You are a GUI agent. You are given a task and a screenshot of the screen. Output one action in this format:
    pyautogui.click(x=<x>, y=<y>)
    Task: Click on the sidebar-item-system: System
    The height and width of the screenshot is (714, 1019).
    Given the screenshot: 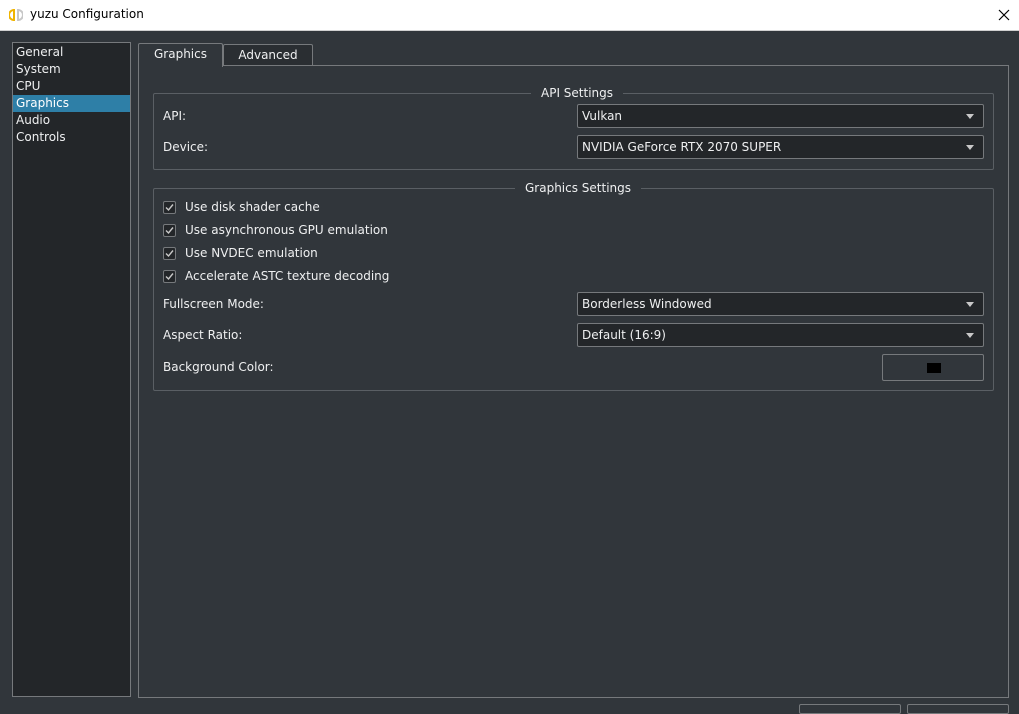 What is the action you would take?
    pyautogui.click(x=71, y=69)
    